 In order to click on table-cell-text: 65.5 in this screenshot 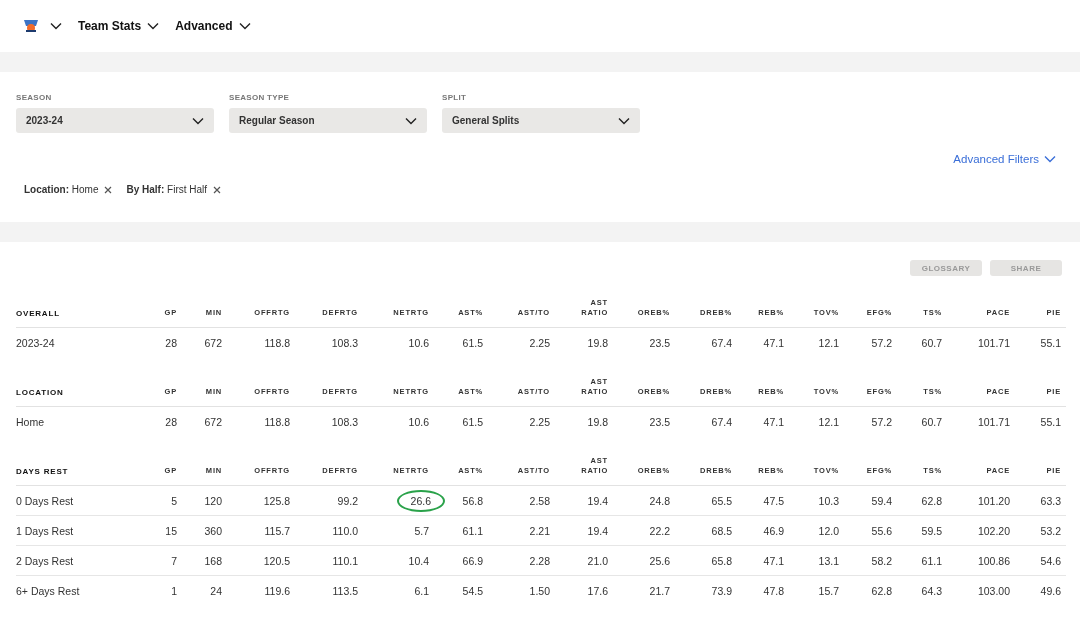, I will do `click(721, 500)`.